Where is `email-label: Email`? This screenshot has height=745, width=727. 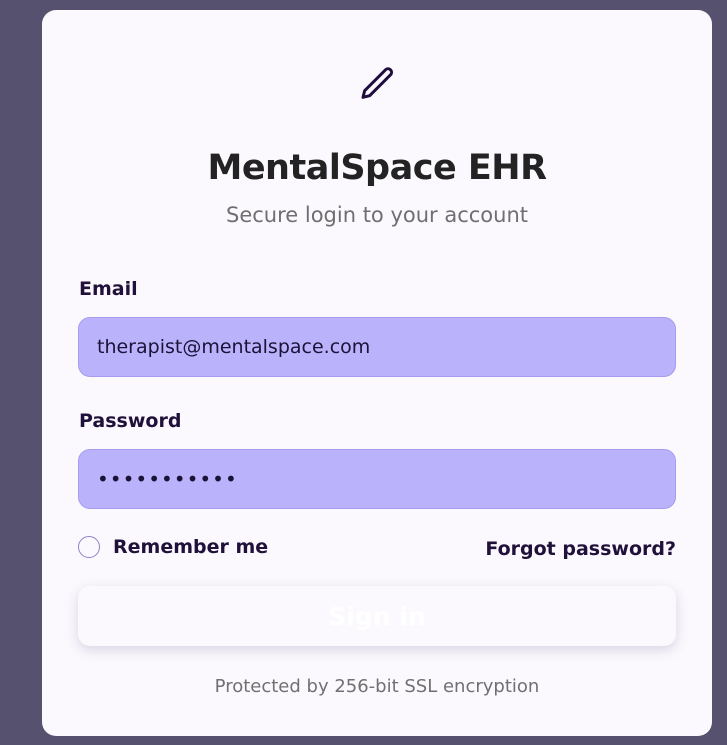
email-label: Email is located at coordinates (108, 289).